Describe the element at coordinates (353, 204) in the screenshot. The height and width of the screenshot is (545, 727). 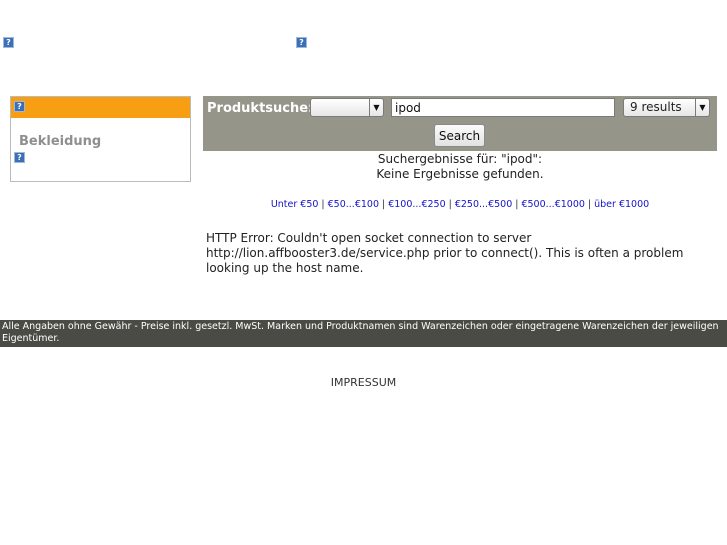
I see `price-range-link: €50...€100` at that location.